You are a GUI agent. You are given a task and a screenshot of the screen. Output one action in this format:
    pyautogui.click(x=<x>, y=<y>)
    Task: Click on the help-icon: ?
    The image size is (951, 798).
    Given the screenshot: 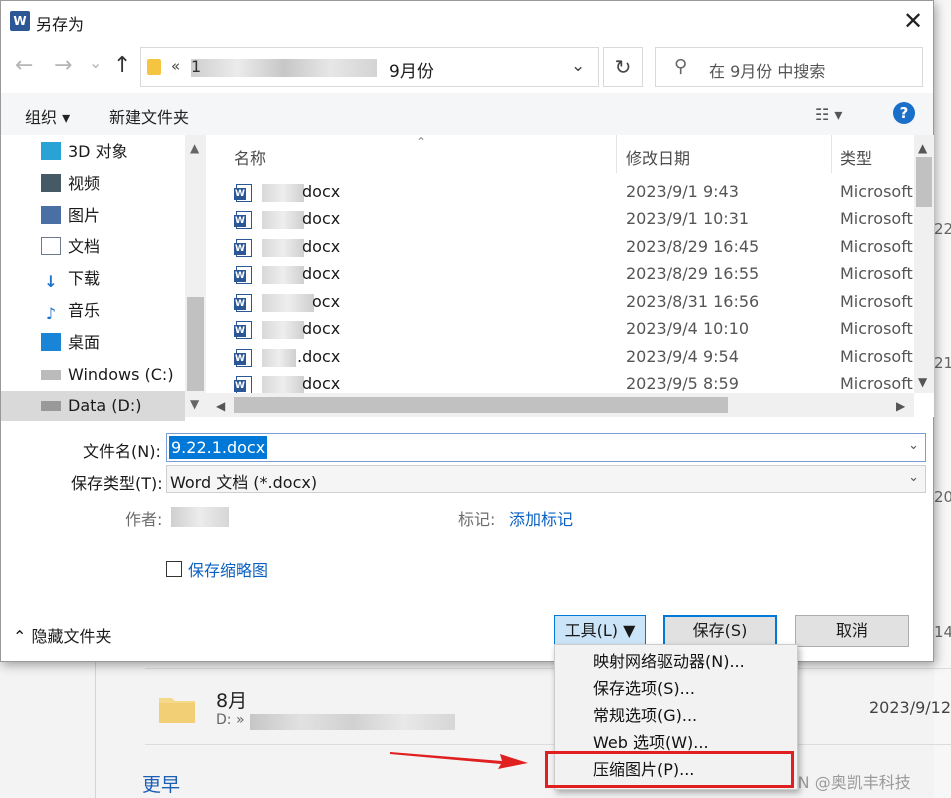 What is the action you would take?
    pyautogui.click(x=904, y=113)
    